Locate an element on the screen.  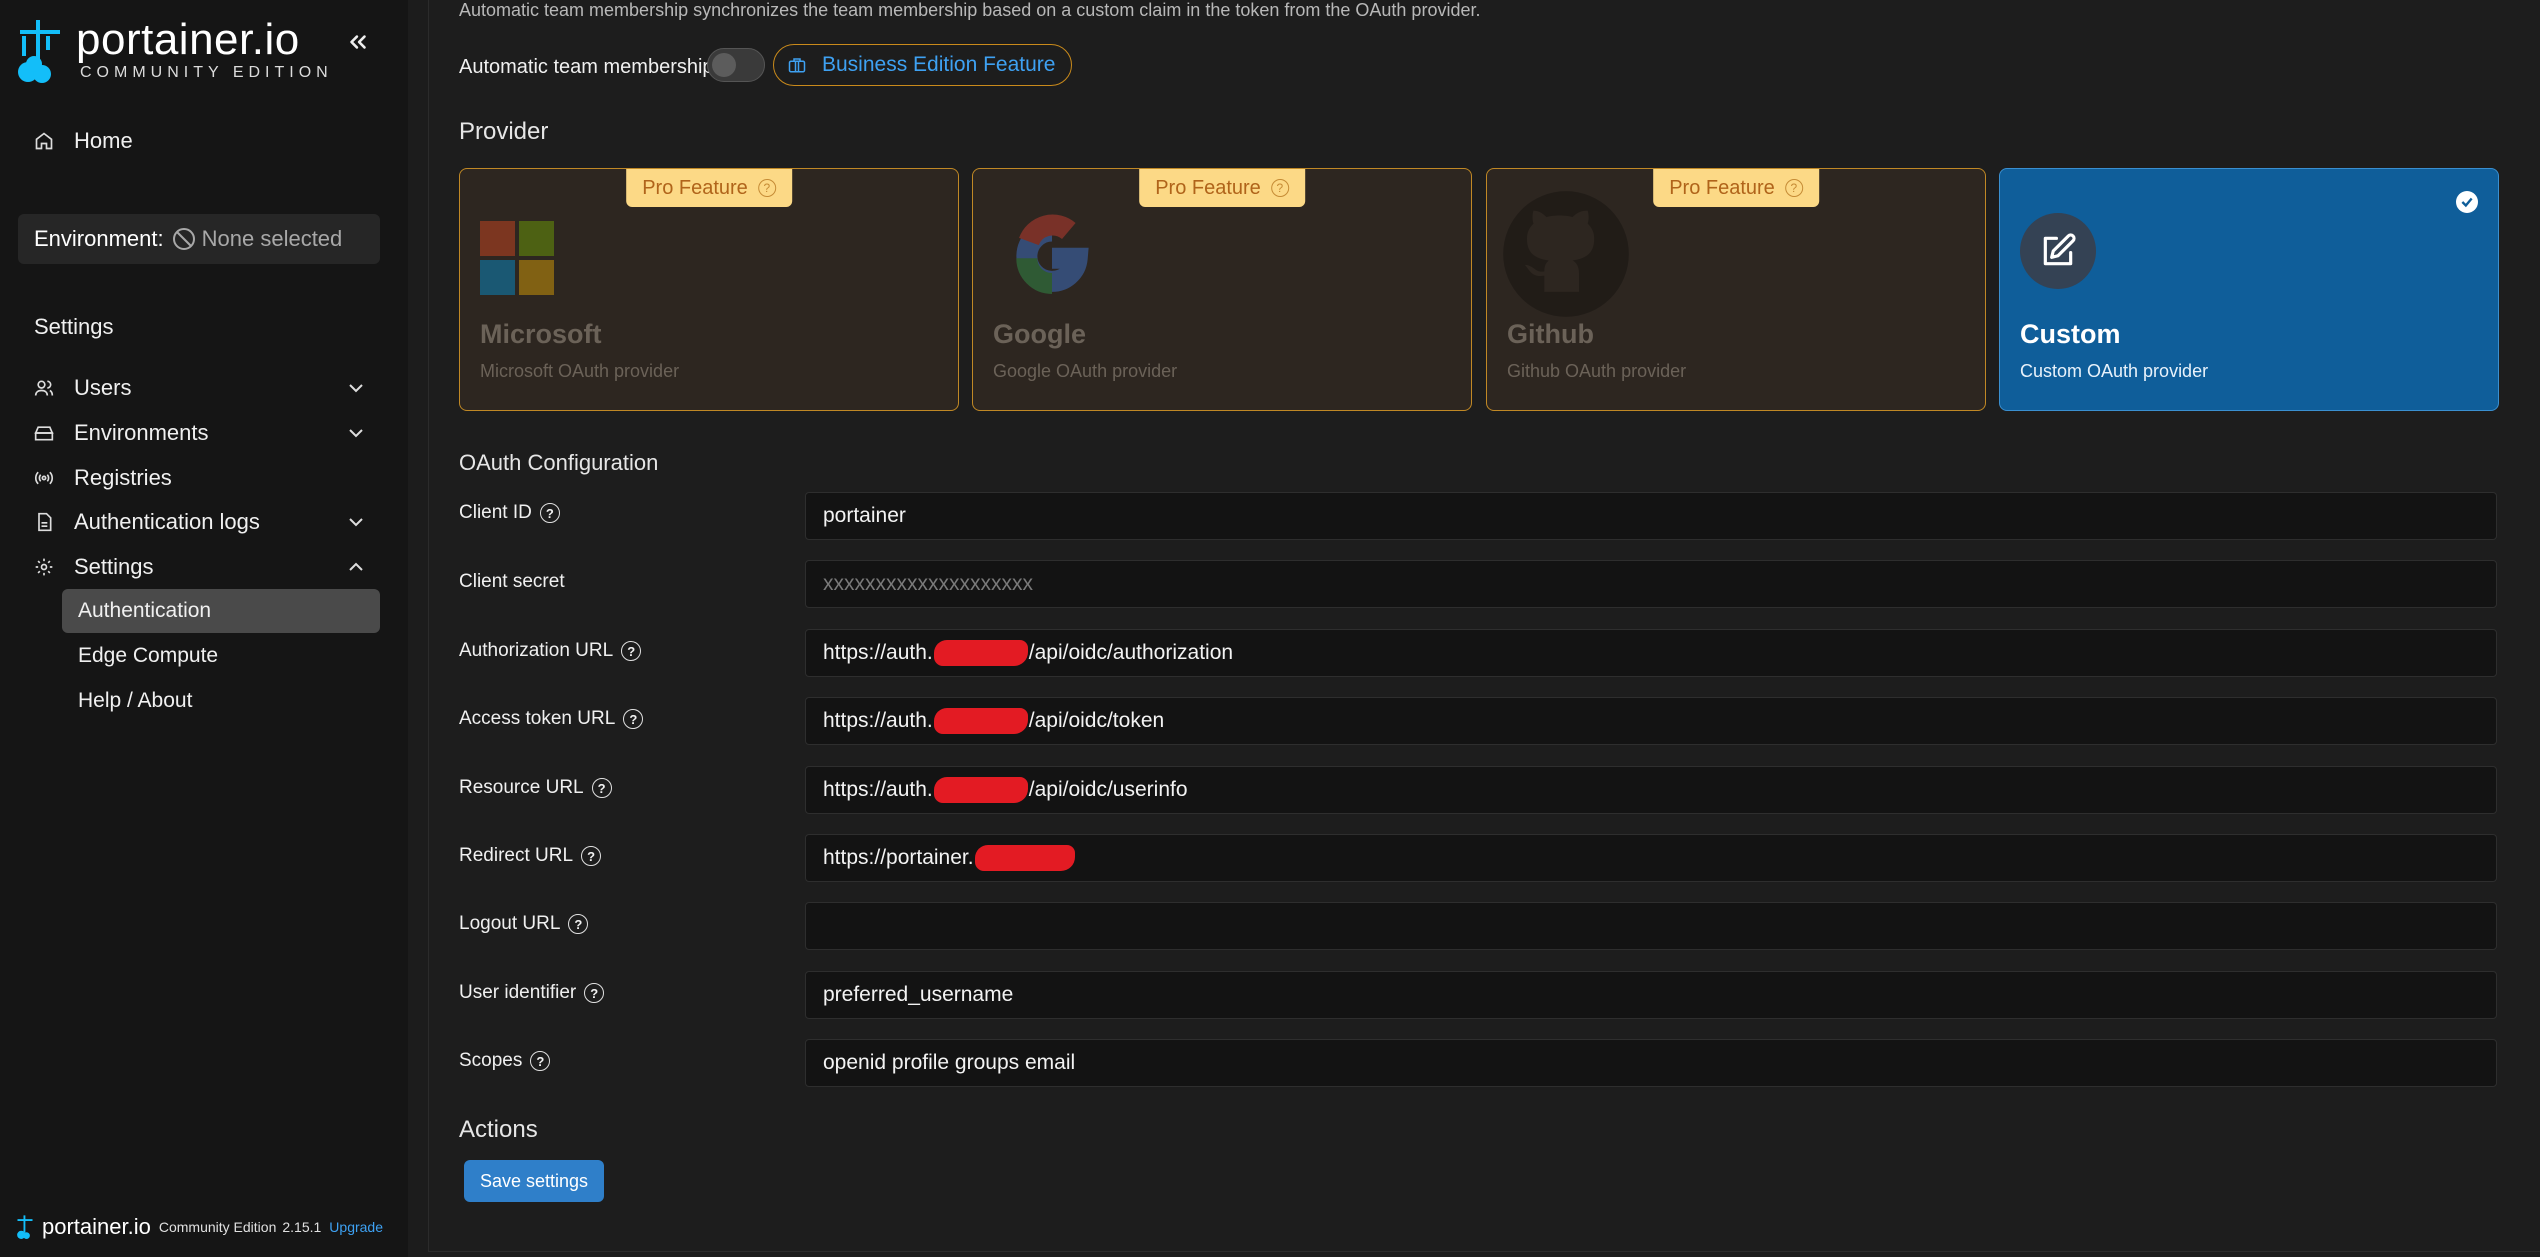
collapse-sidebar-button is located at coordinates (358, 42).